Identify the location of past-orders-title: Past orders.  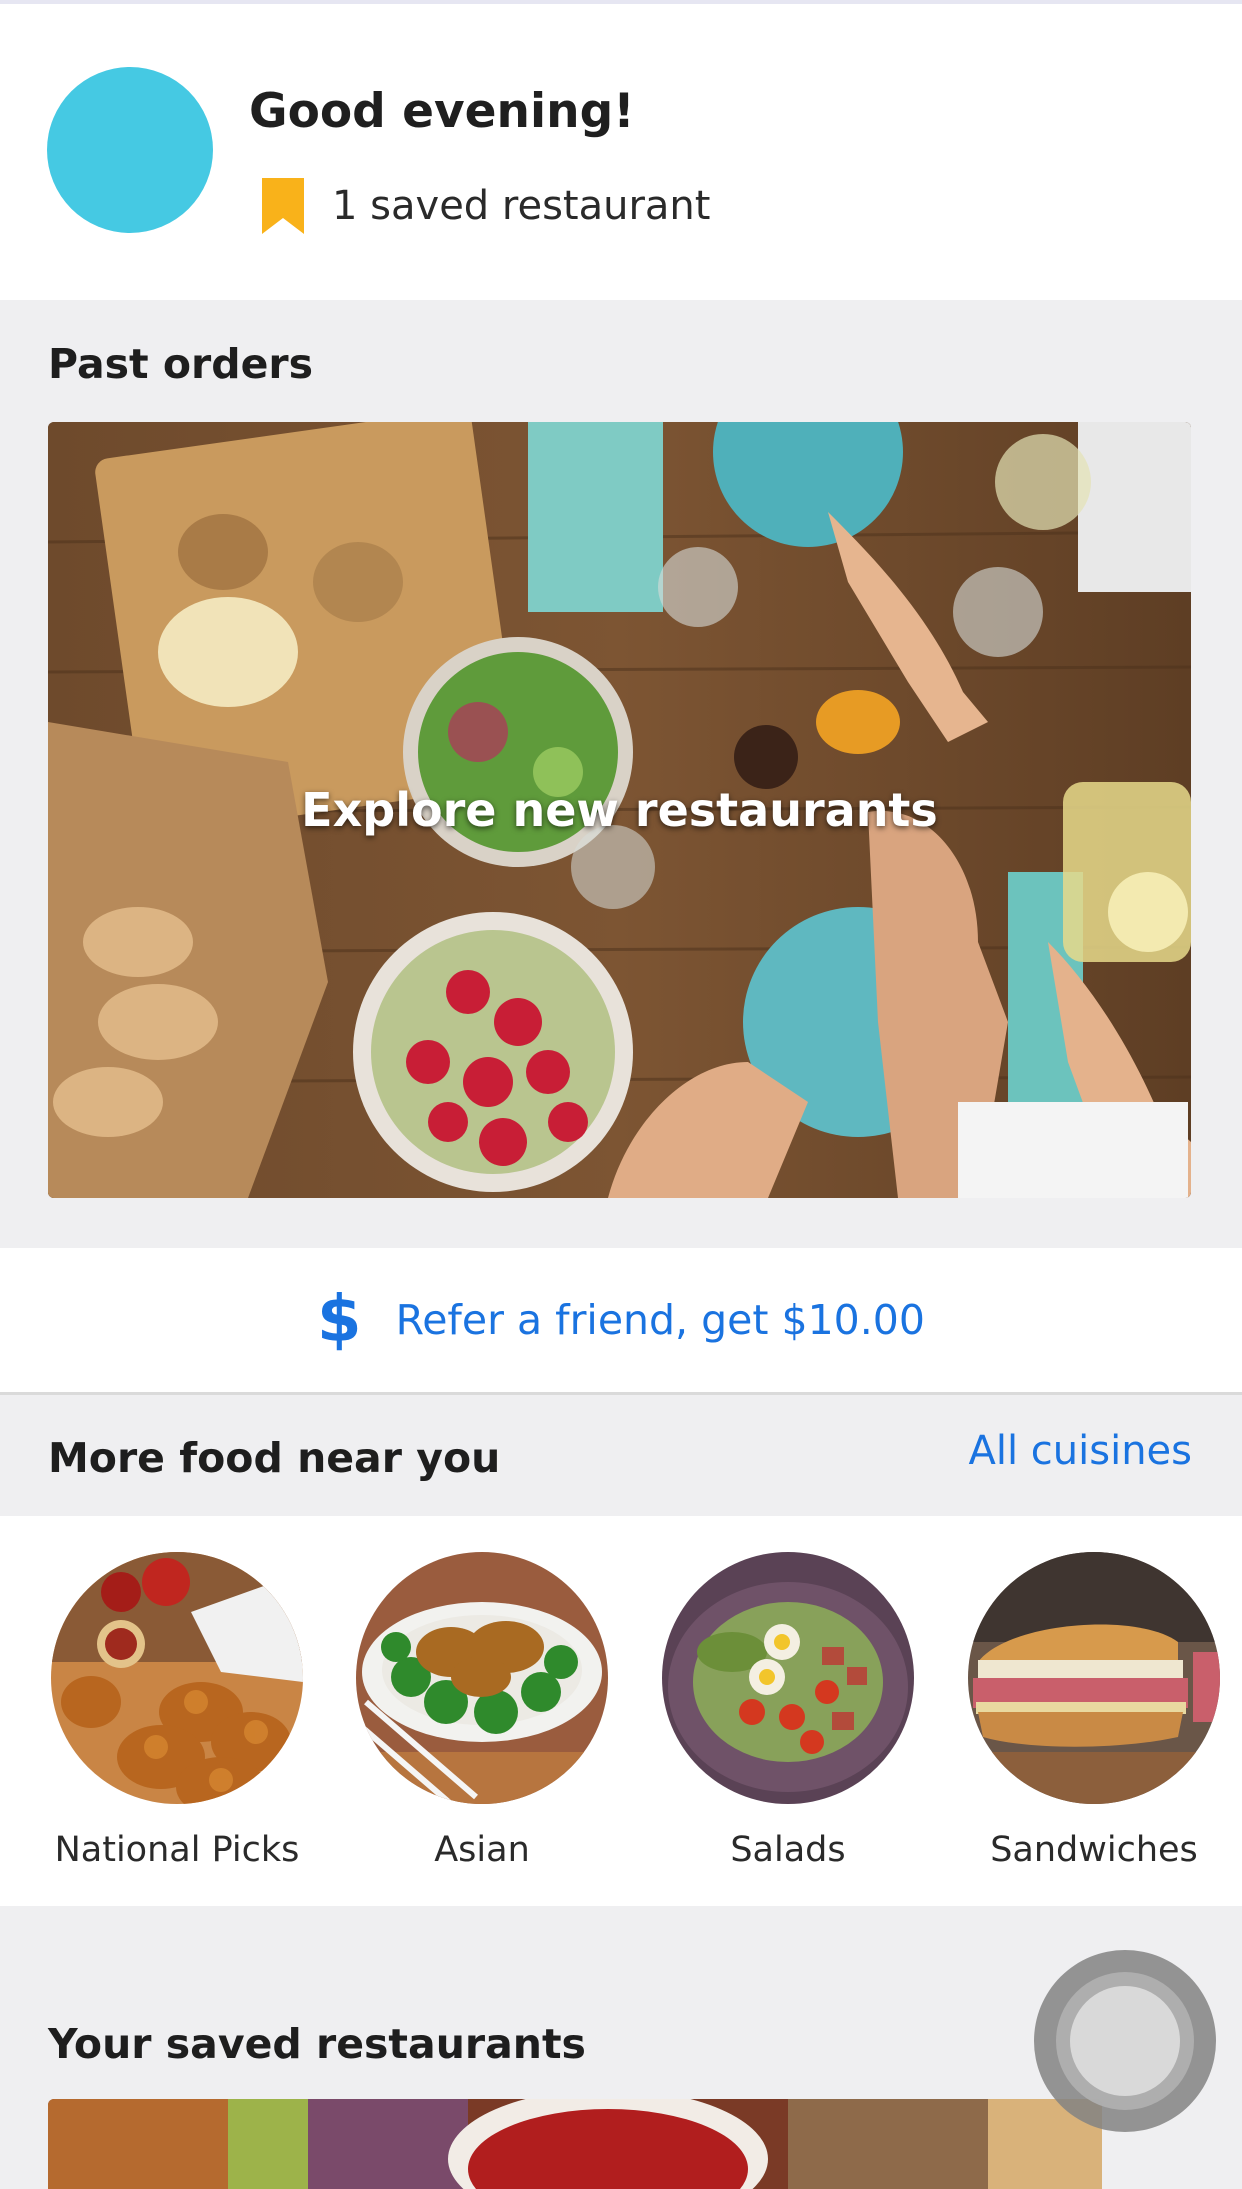
(181, 364).